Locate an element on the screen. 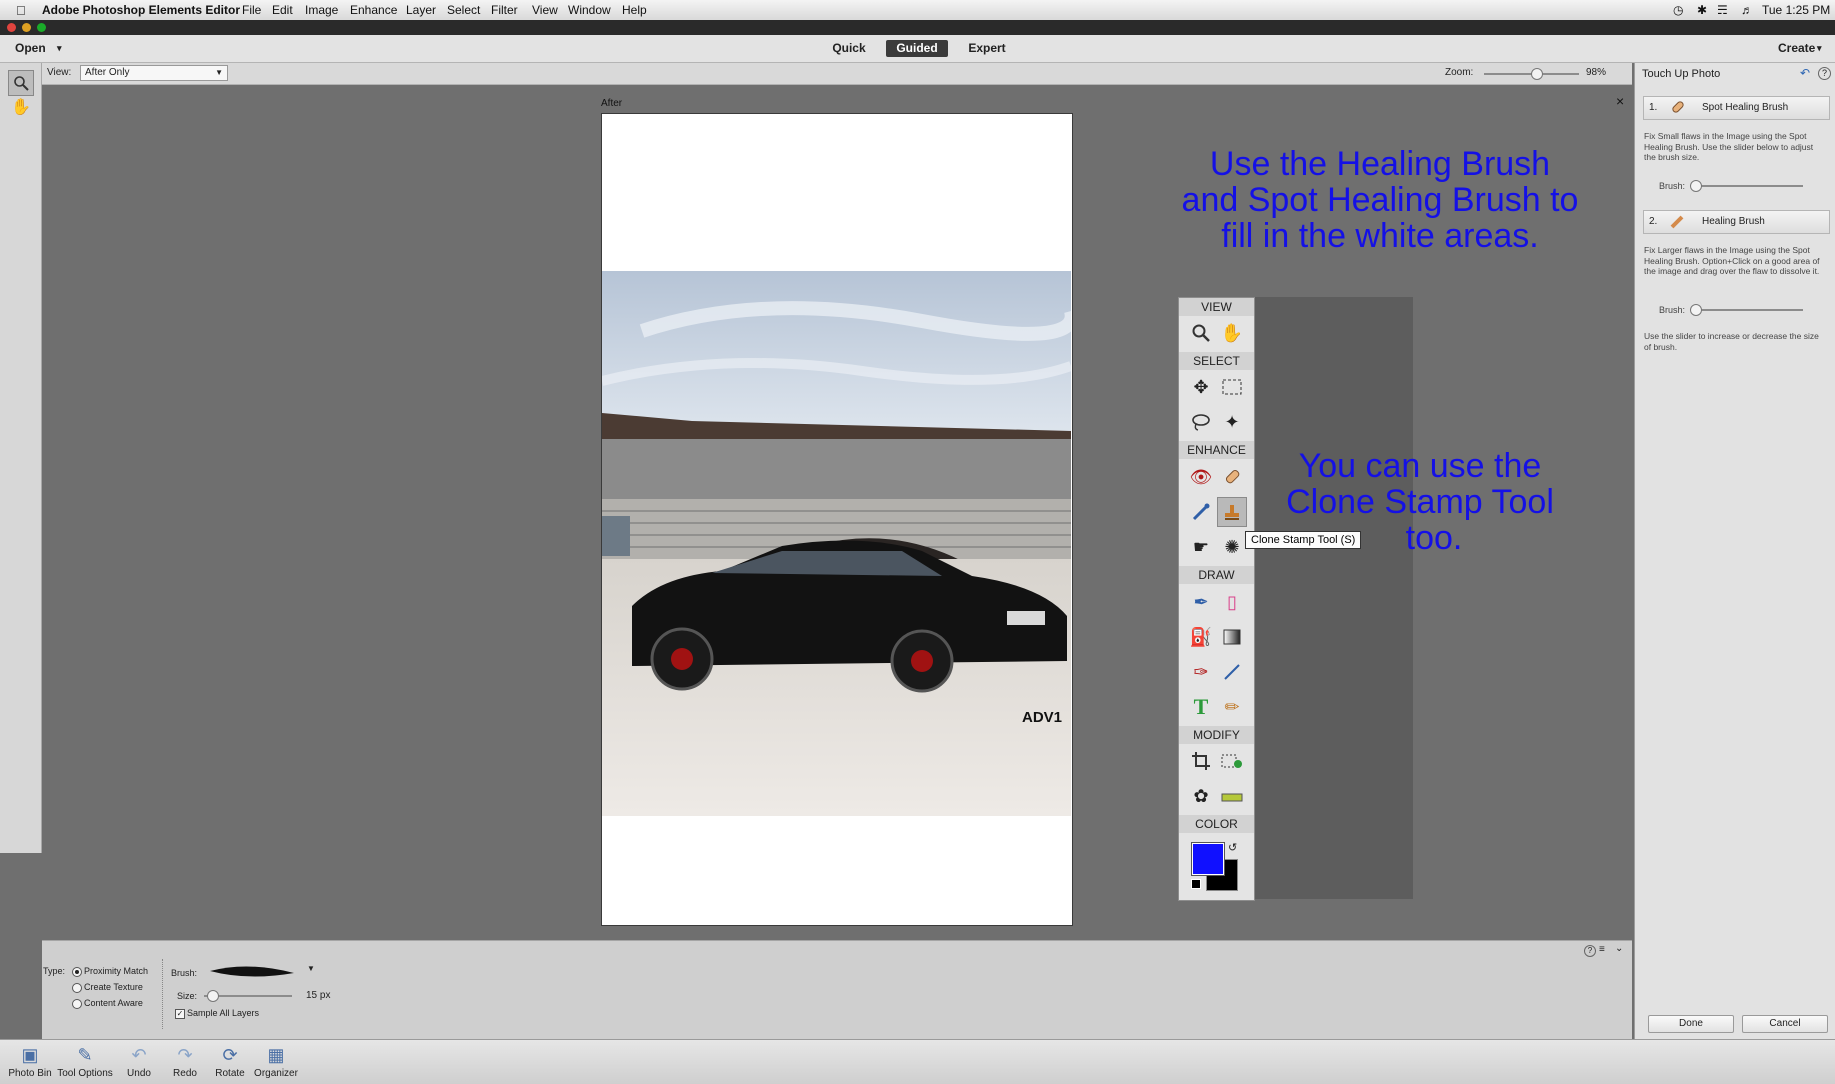 This screenshot has width=1835, height=1084. open-button: Open is located at coordinates (30, 48).